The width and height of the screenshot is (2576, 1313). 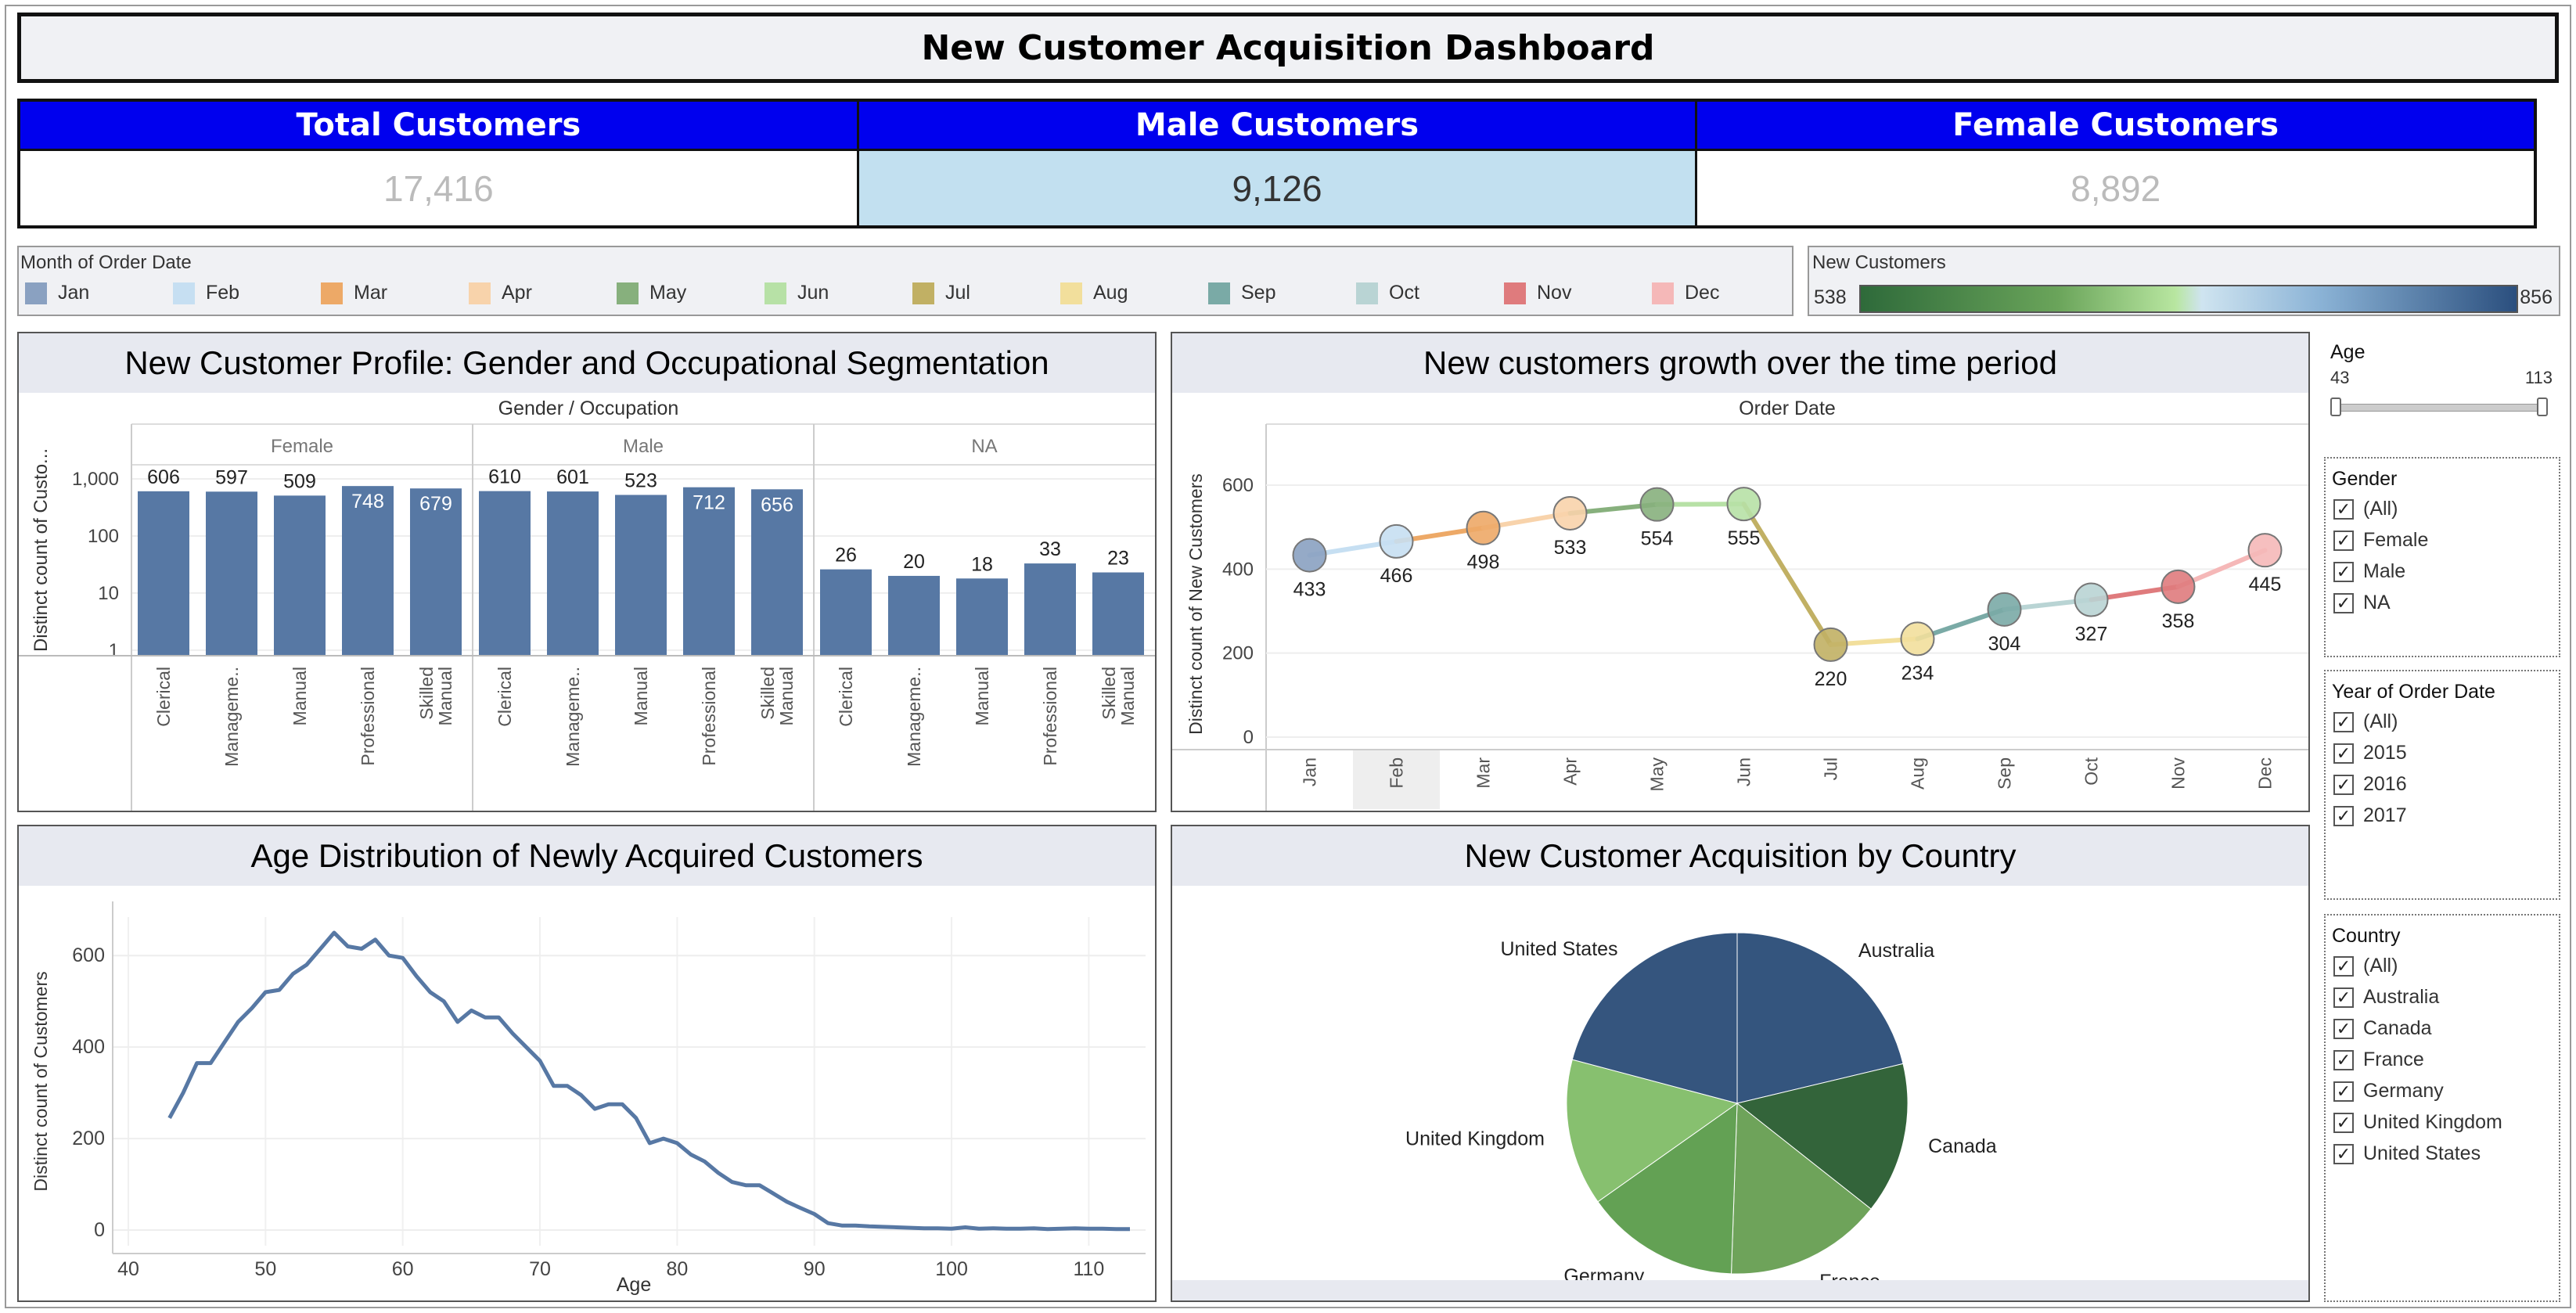 What do you see at coordinates (427, 693) in the screenshot?
I see `x-tick-label: Skilled` at bounding box center [427, 693].